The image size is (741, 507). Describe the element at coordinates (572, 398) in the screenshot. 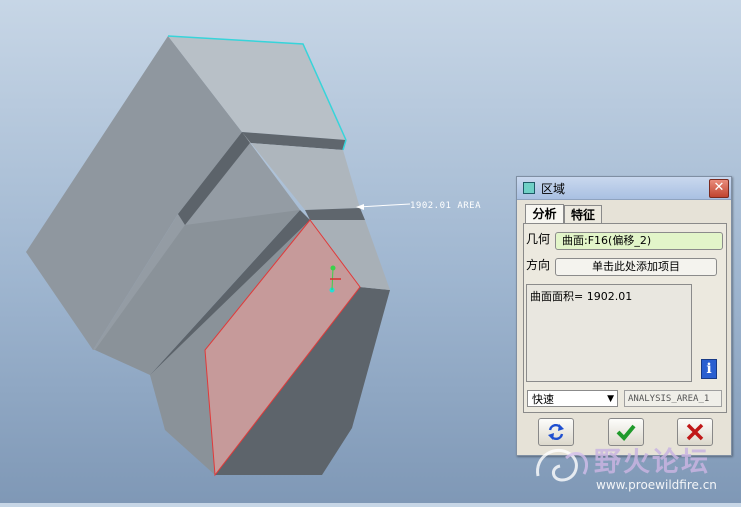

I see `mode-dropdown: 快速 ▼` at that location.